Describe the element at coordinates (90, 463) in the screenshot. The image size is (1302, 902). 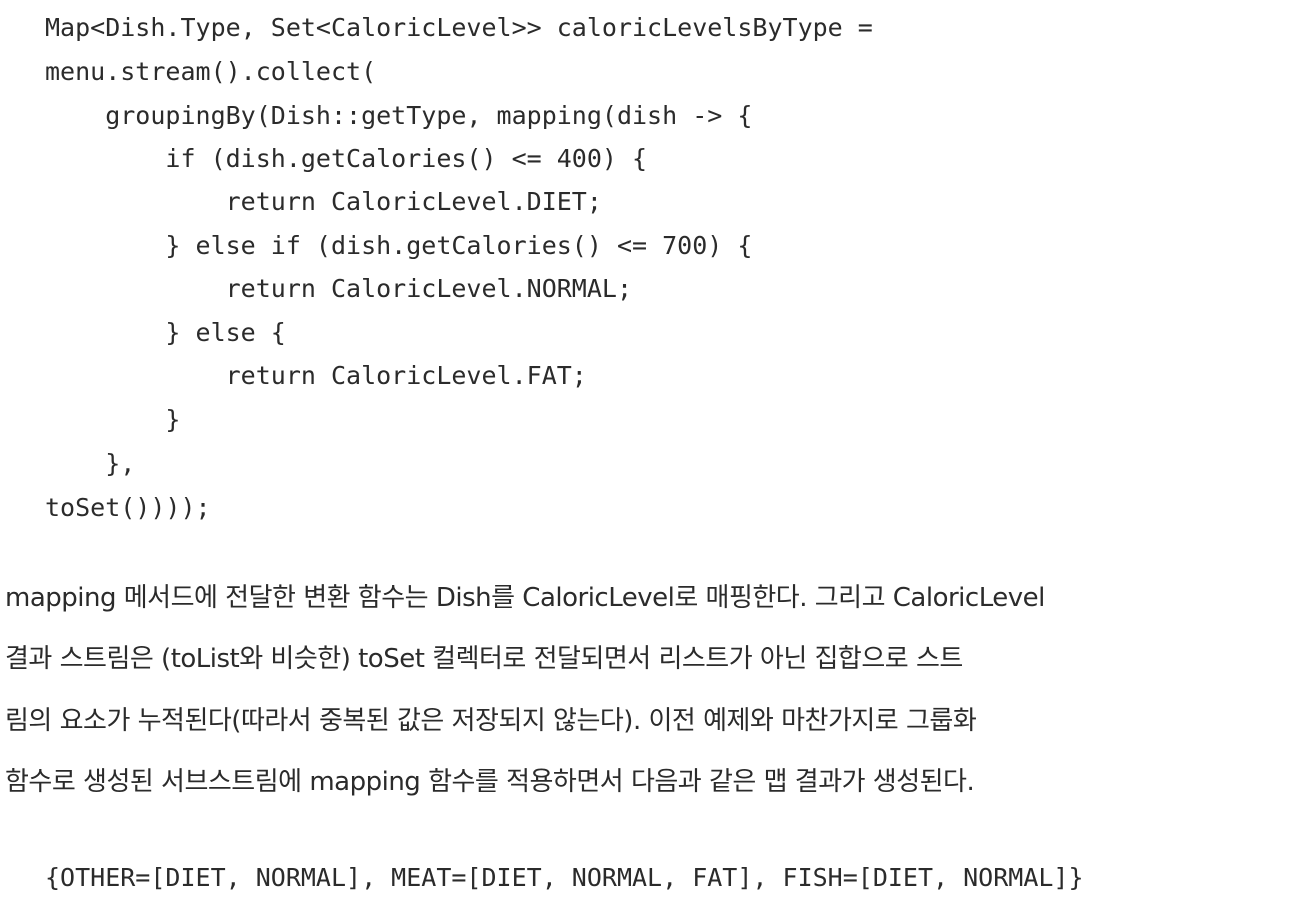
I see `code-line: },` at that location.